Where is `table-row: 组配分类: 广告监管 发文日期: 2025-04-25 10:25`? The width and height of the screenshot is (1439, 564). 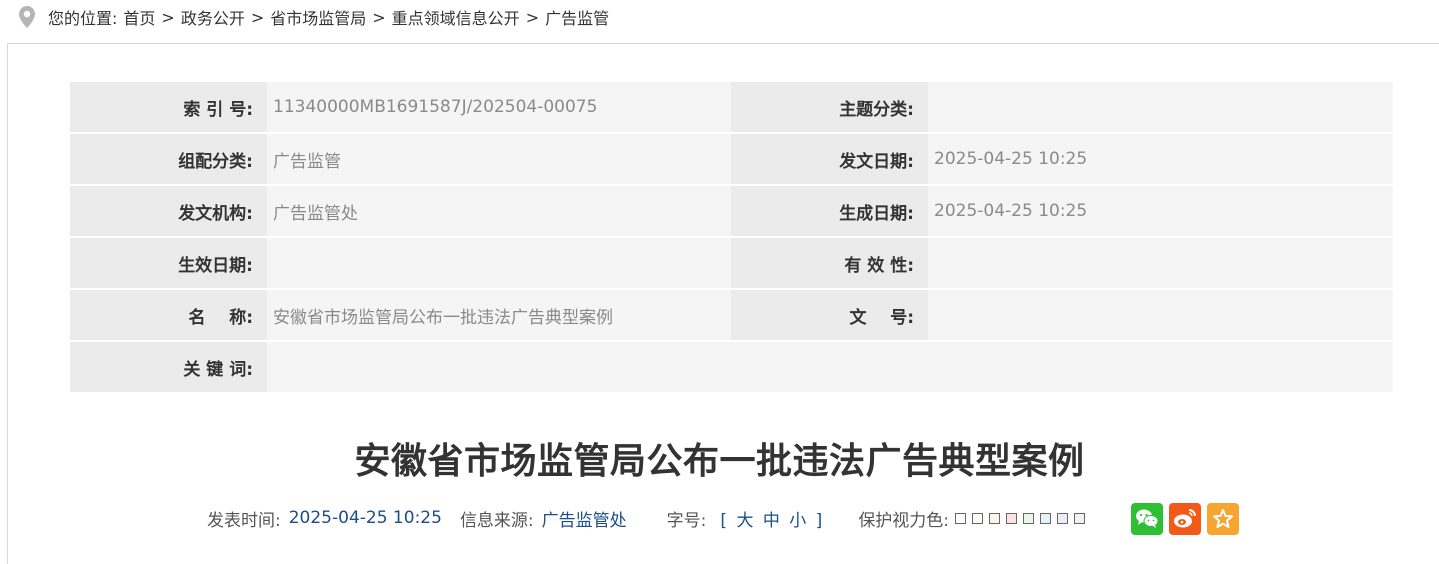 table-row: 组配分类: 广告监管 发文日期: 2025-04-25 10:25 is located at coordinates (731, 159).